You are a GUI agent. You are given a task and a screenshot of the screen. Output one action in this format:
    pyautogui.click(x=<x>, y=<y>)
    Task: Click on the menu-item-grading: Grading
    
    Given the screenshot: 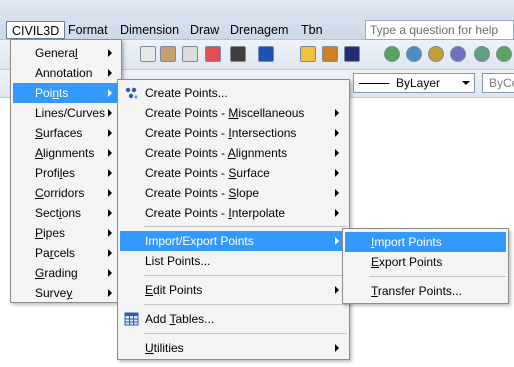 What is the action you would take?
    pyautogui.click(x=66, y=273)
    